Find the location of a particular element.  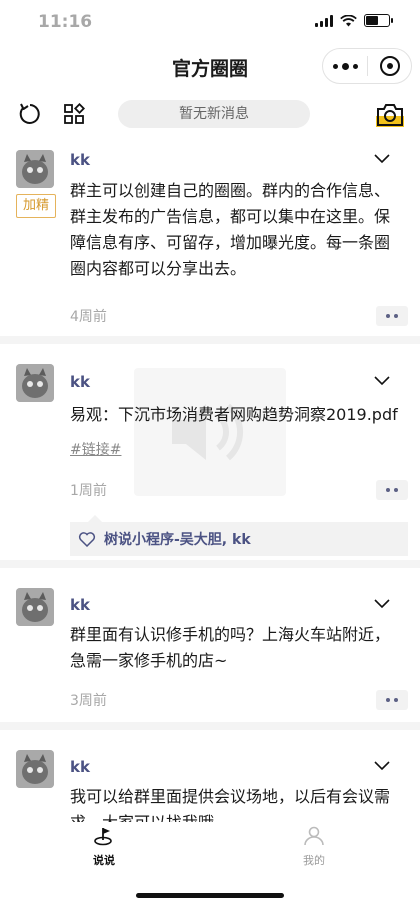

heart-icon is located at coordinates (87, 539).